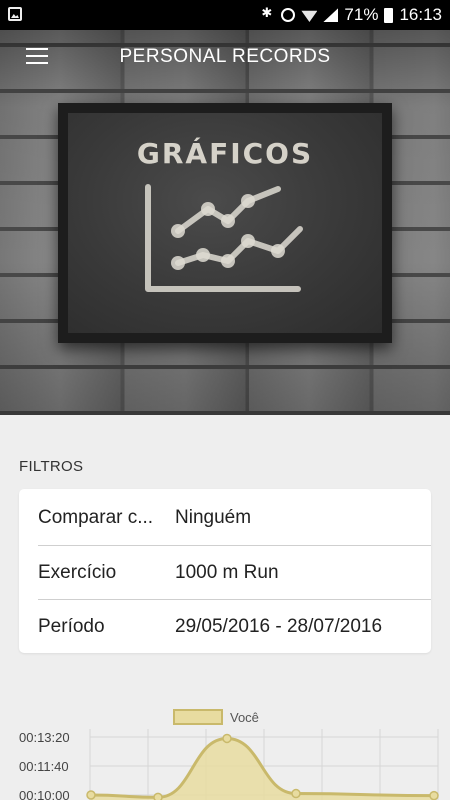 This screenshot has height=800, width=450. I want to click on status-icons: 71% 16:13, so click(351, 15).